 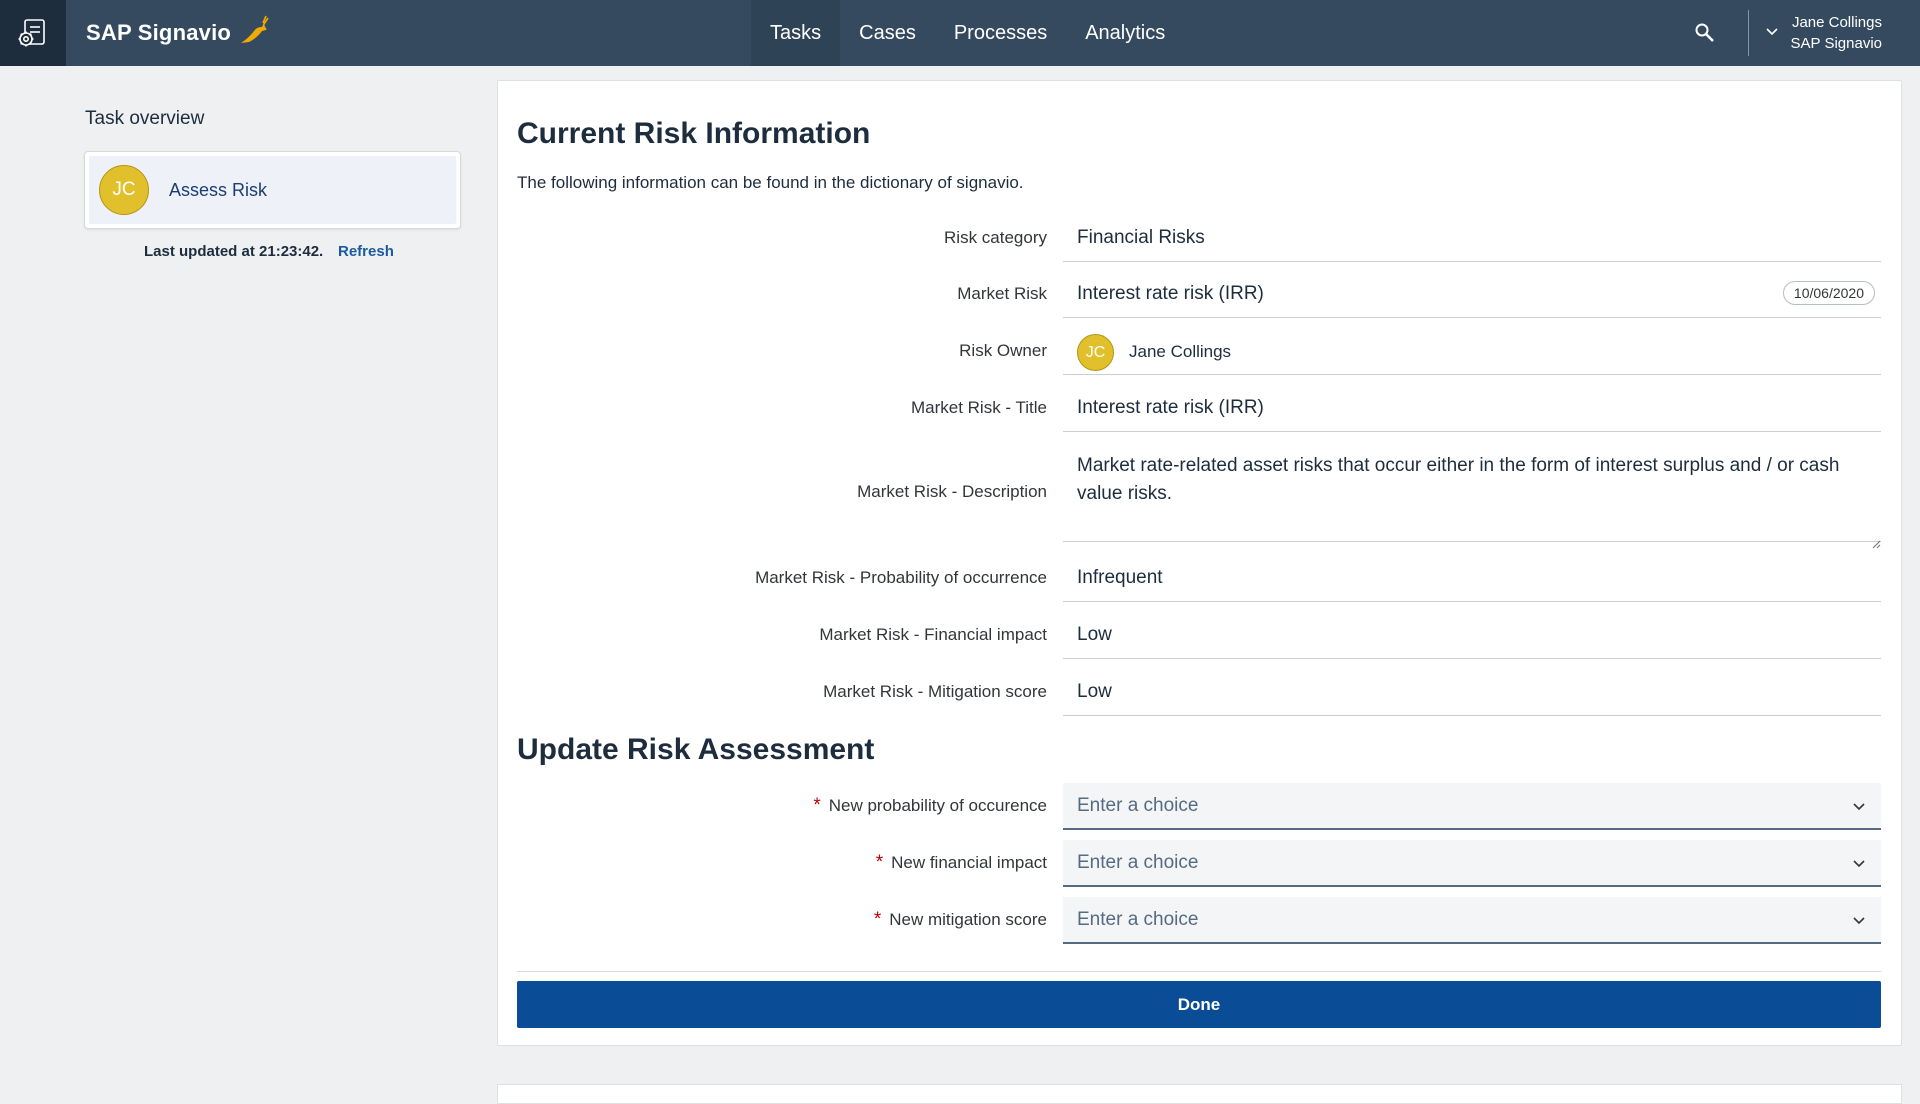 I want to click on field-label: Market Risk - Description, so click(x=952, y=491).